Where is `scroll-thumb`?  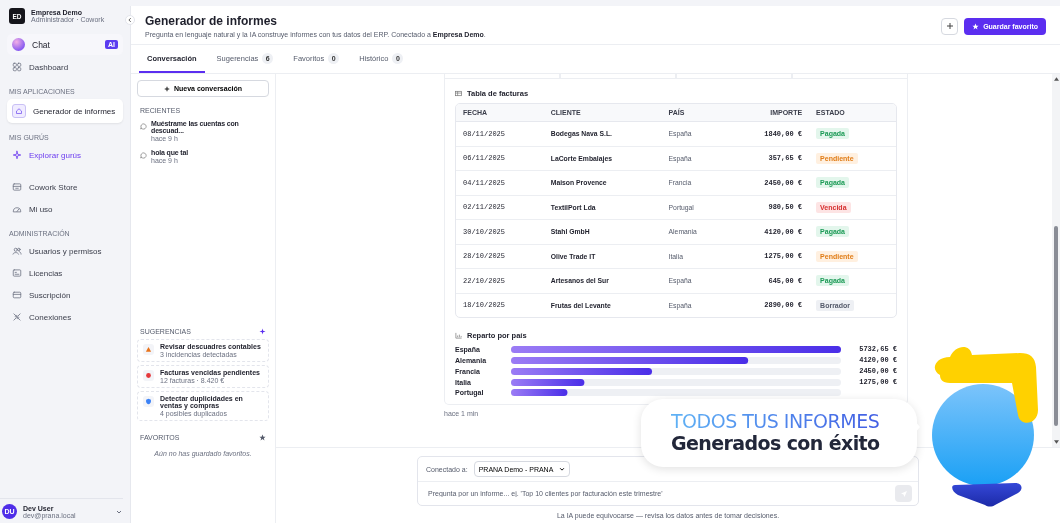 scroll-thumb is located at coordinates (1056, 326).